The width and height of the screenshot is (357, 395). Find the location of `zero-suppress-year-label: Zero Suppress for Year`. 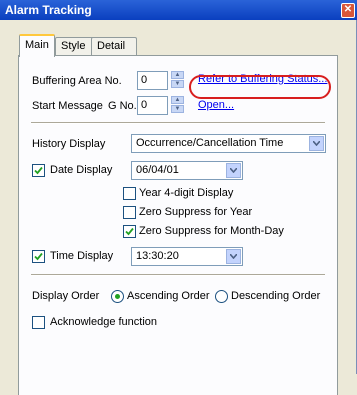

zero-suppress-year-label: Zero Suppress for Year is located at coordinates (196, 212).